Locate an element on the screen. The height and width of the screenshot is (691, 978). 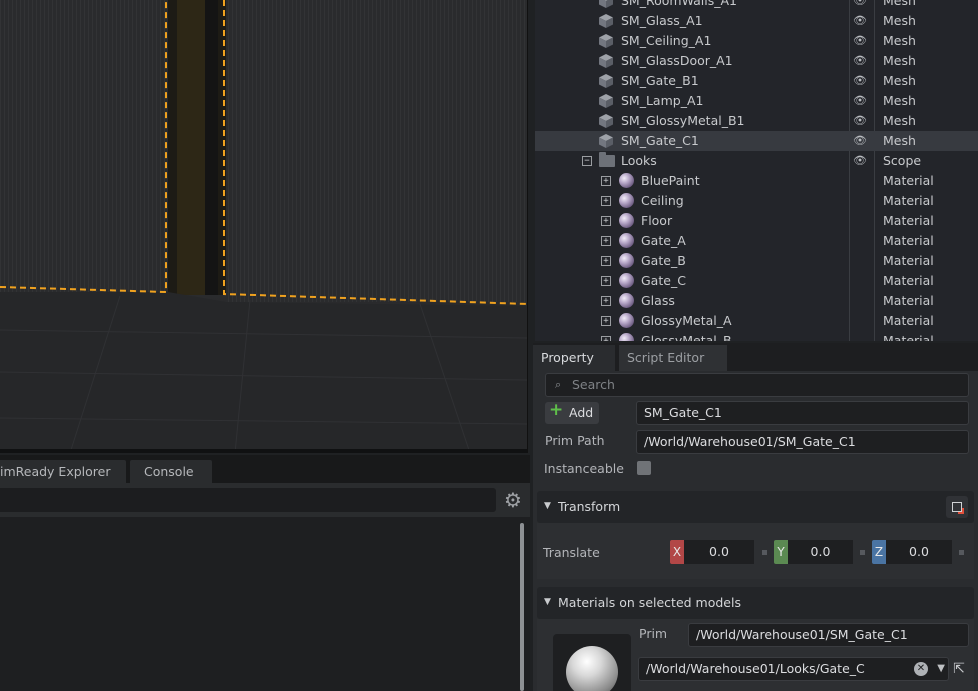
floor is located at coordinates (263, 372).